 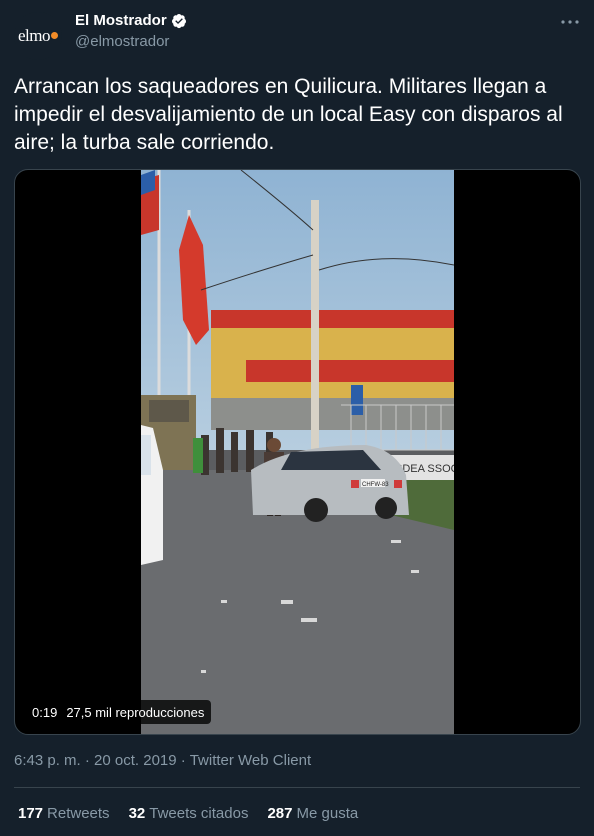 What do you see at coordinates (199, 813) in the screenshot?
I see `quotes-label: Tweets citados` at bounding box center [199, 813].